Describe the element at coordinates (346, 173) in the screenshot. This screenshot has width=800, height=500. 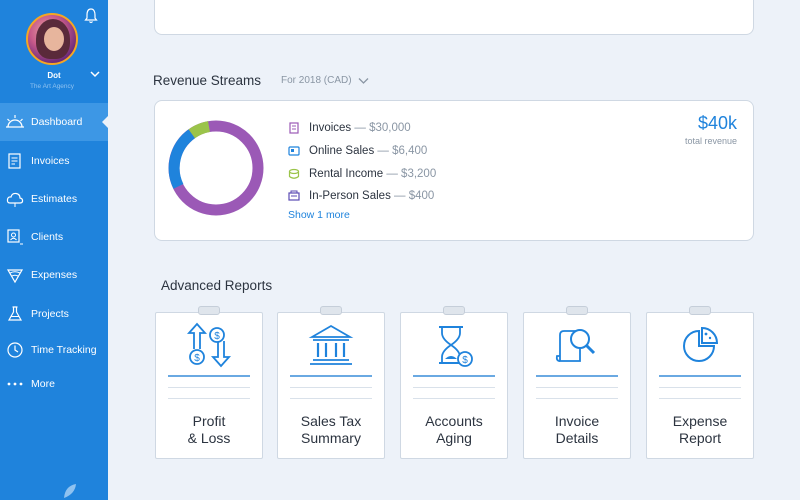
I see `stream-label: Rental Income` at that location.